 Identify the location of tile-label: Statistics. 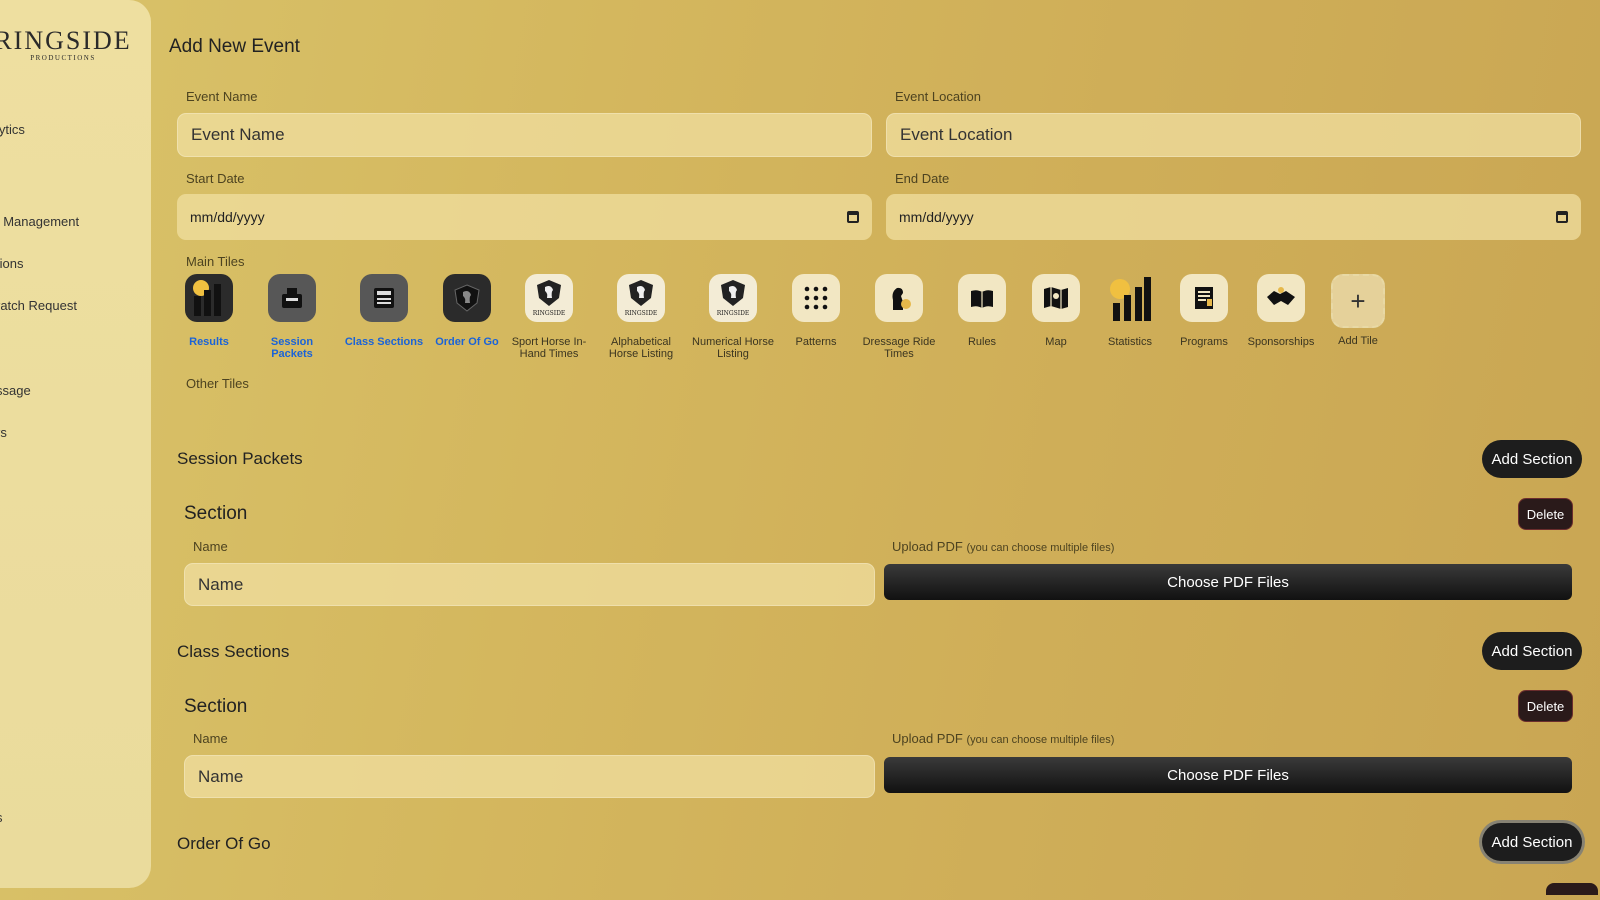
(1129, 342).